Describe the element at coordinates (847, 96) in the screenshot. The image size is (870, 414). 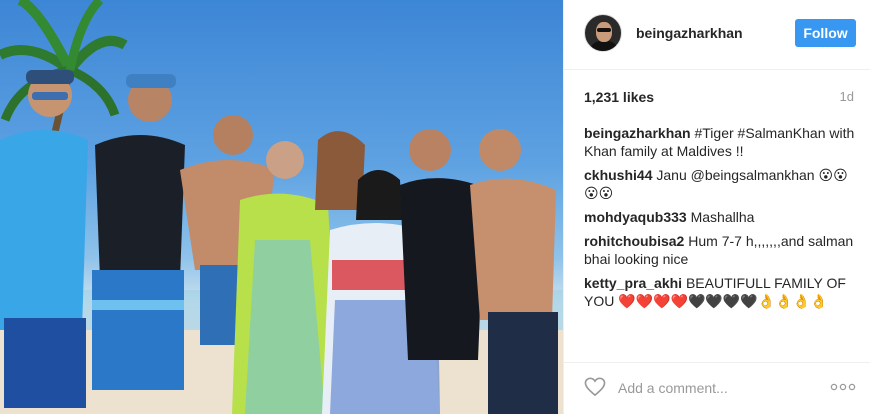
I see `post-timestamp: 1d` at that location.